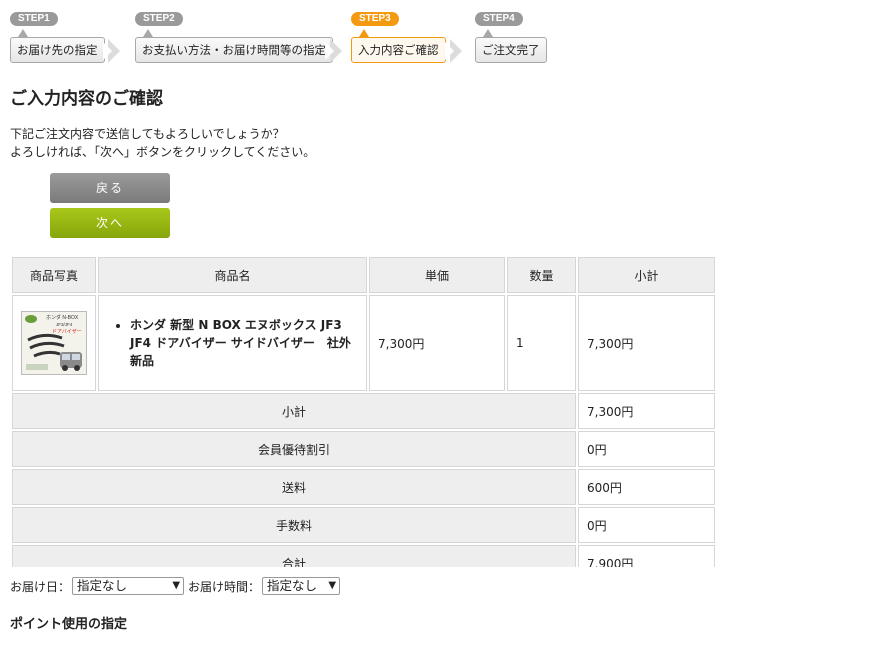 This screenshot has height=654, width=885. Describe the element at coordinates (511, 50) in the screenshot. I see `step-4-label: ご注文完了` at that location.